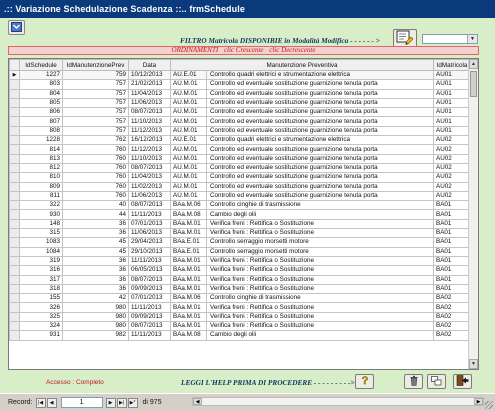 This screenshot has width=495, height=411. I want to click on cell-idschedule: 155, so click(41, 298).